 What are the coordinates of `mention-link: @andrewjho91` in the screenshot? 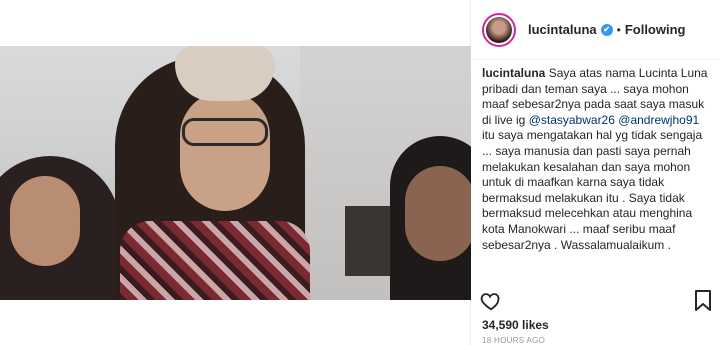 It's located at (658, 120).